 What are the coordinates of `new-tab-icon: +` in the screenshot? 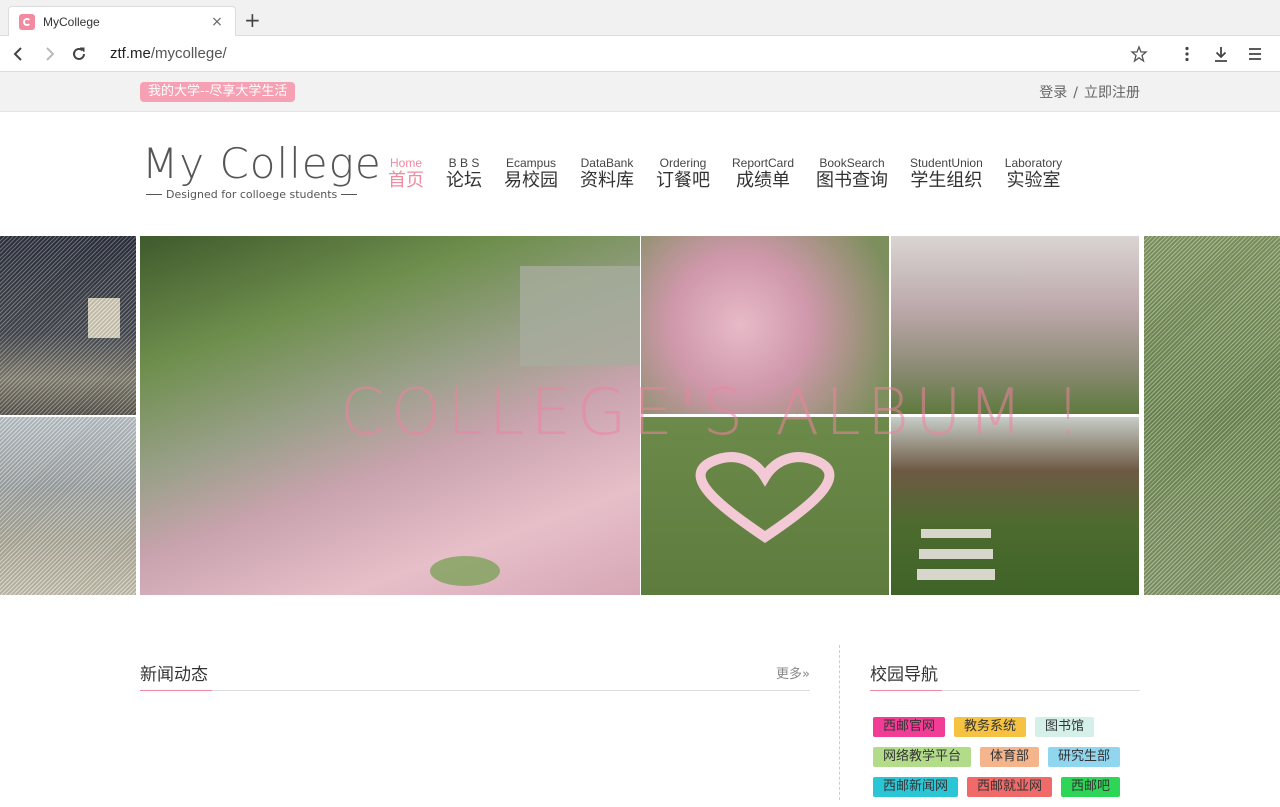 It's located at (252, 20).